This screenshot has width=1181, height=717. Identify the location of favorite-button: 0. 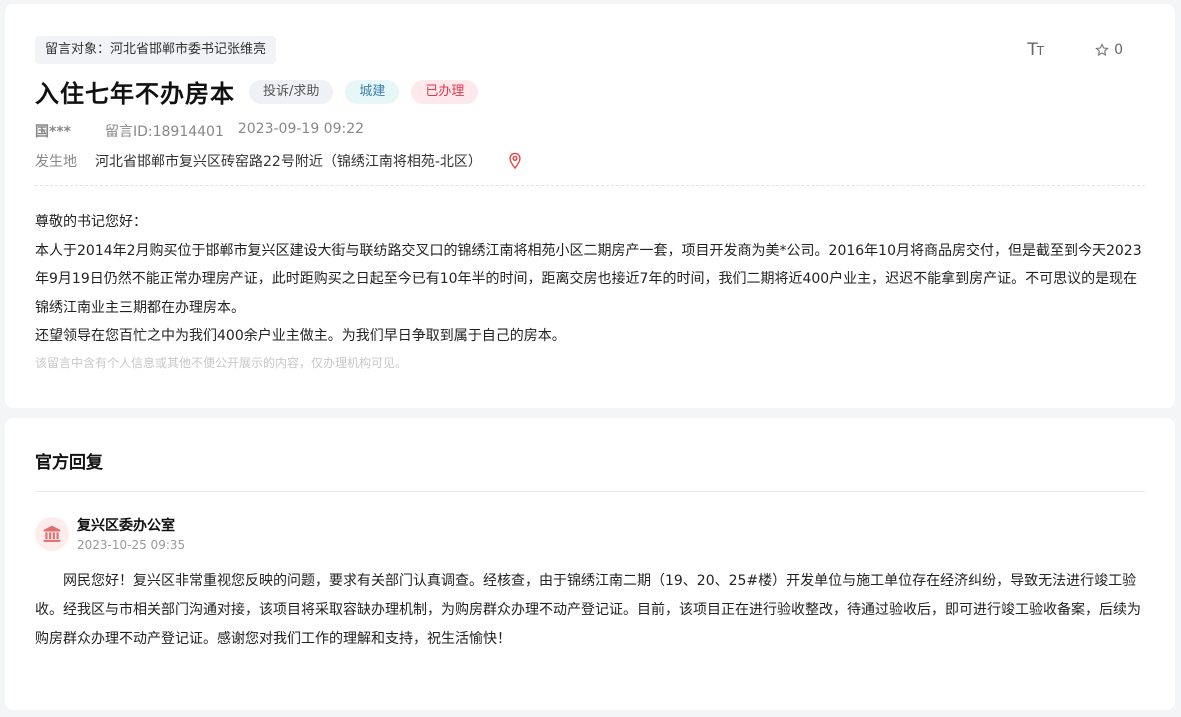
(1109, 50).